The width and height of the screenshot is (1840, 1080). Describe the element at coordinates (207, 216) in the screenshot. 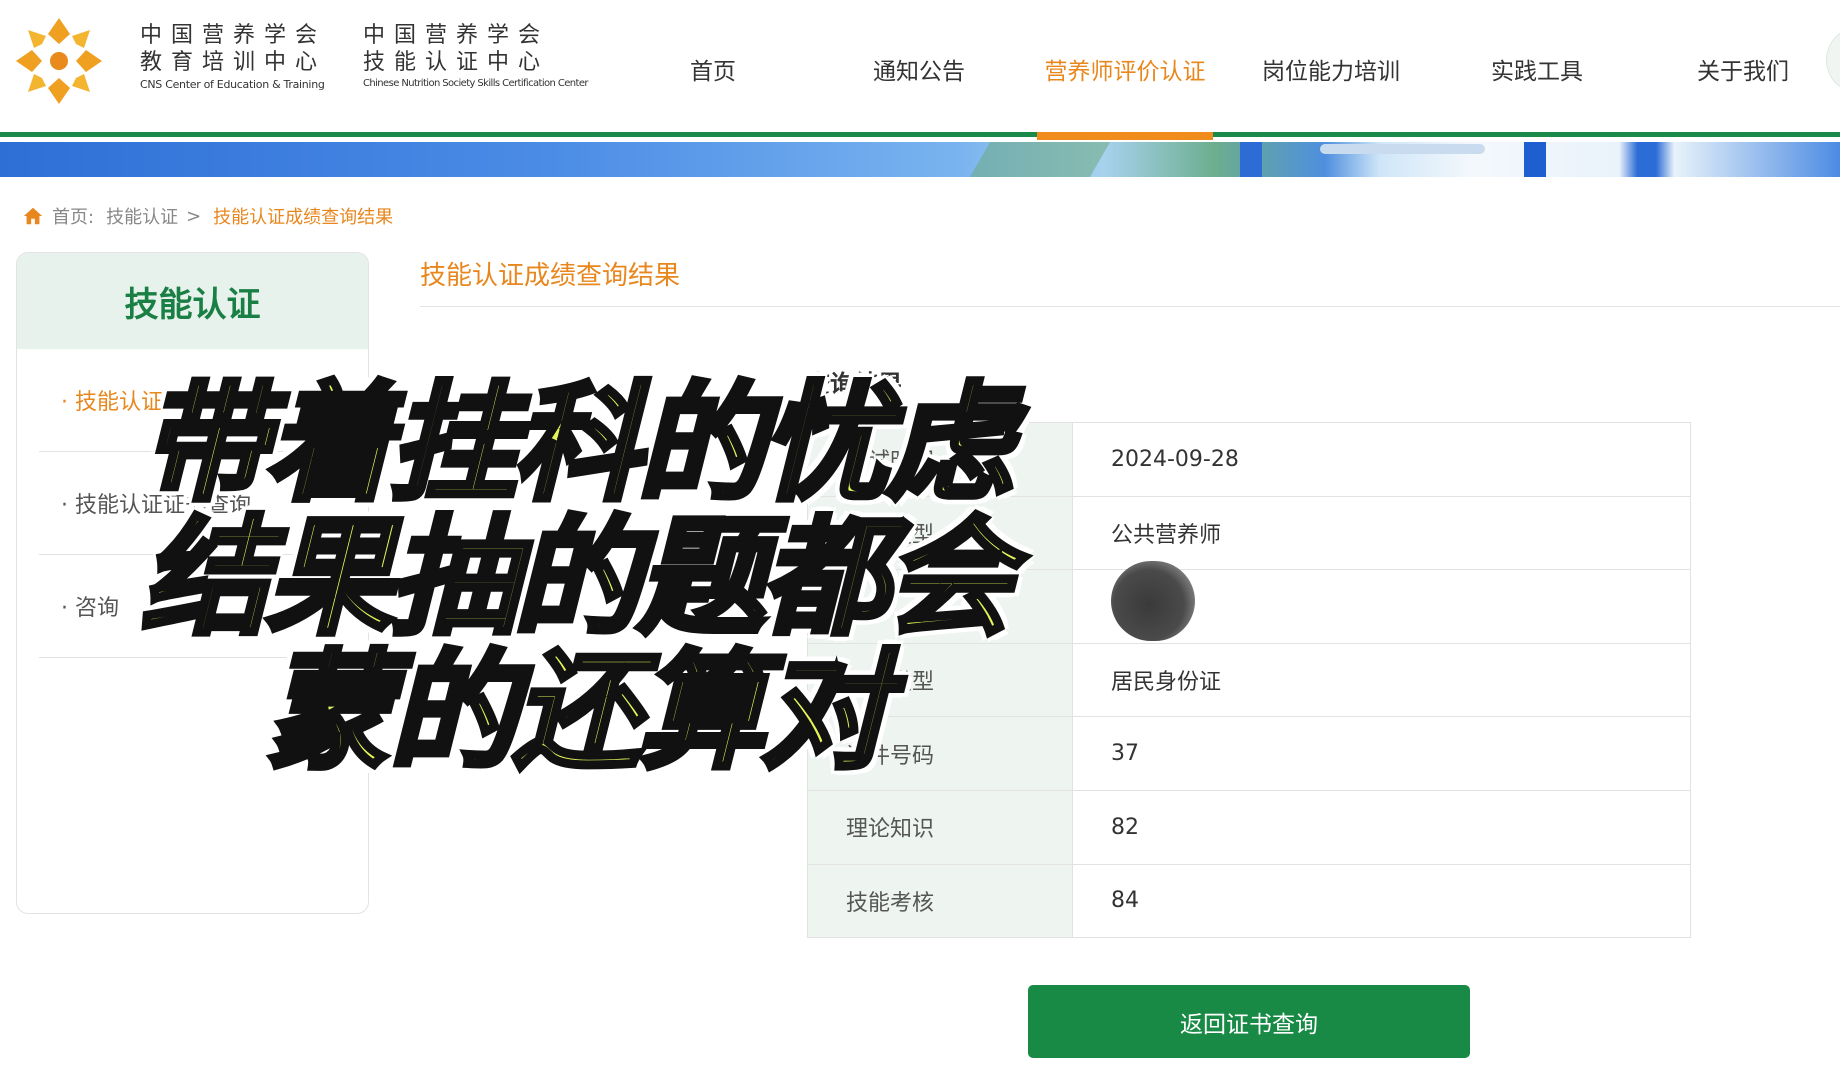

I see `breadcrumb: 首页: 技能认证 > 技能认证成绩查询结果` at that location.